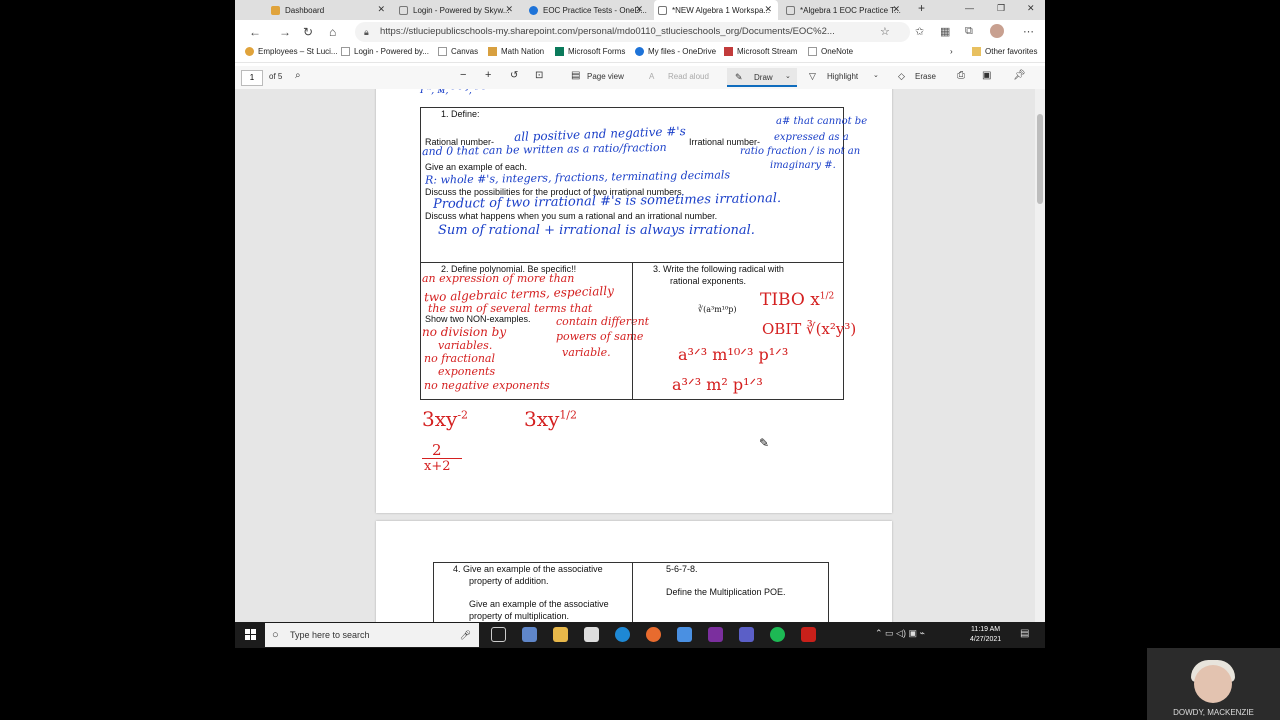 The height and width of the screenshot is (720, 1280). What do you see at coordinates (587, 10) in the screenshot?
I see `tab-eoc-practice: EOC Practice Tests - OneD... ✕` at bounding box center [587, 10].